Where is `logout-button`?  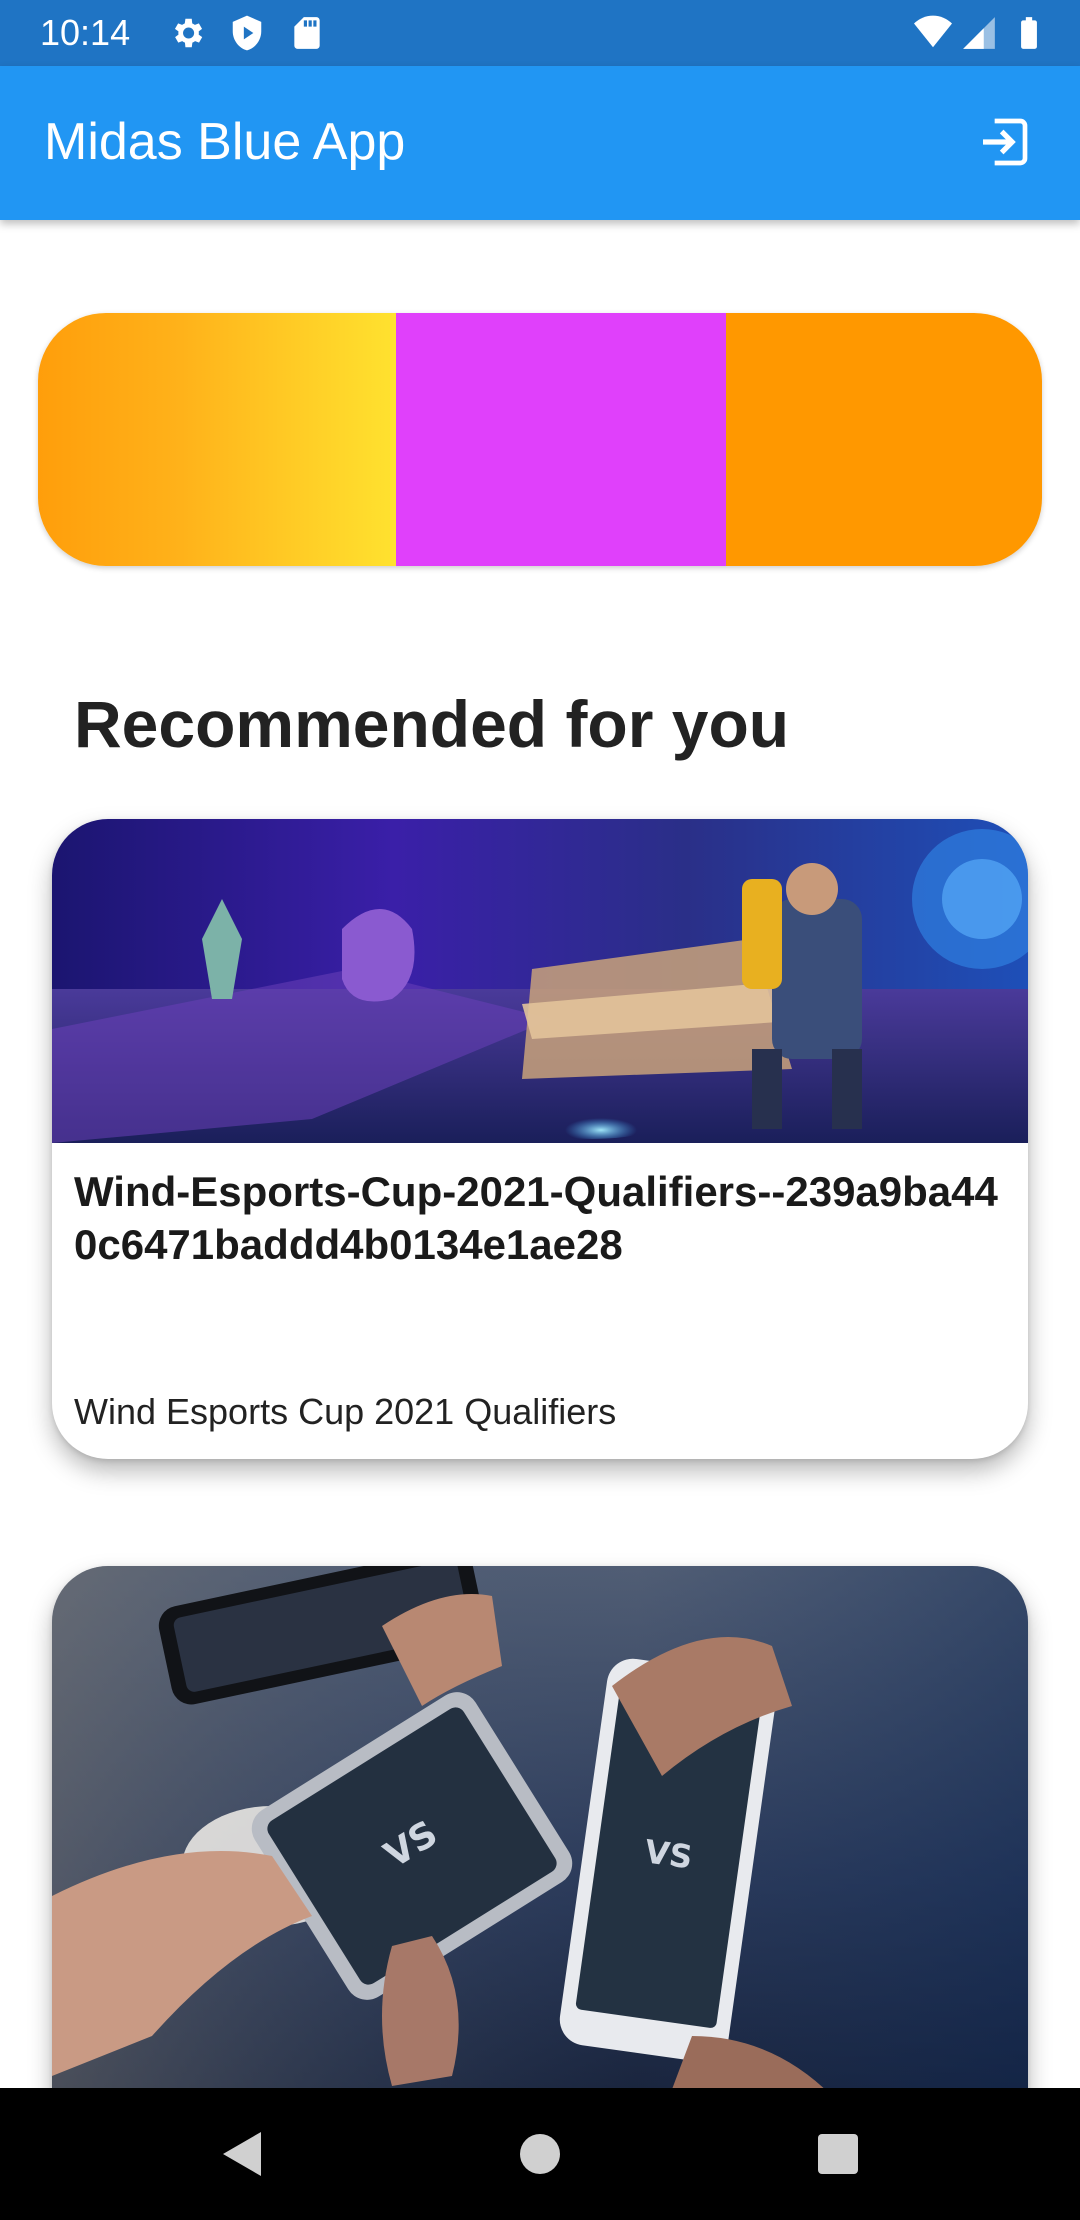
logout-button is located at coordinates (1004, 142).